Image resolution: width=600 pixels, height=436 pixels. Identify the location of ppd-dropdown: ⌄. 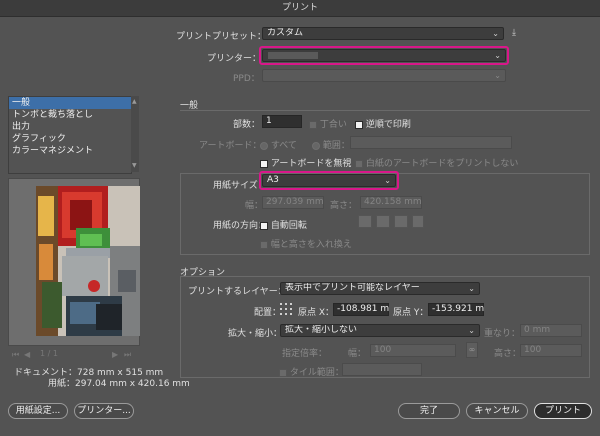
(384, 75).